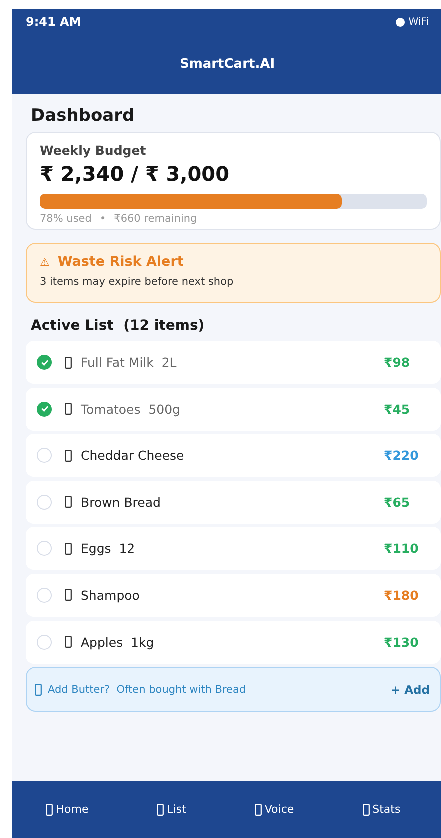 The height and width of the screenshot is (838, 441). Describe the element at coordinates (233, 502) in the screenshot. I see `list-item: Brown Bread ₹65` at that location.